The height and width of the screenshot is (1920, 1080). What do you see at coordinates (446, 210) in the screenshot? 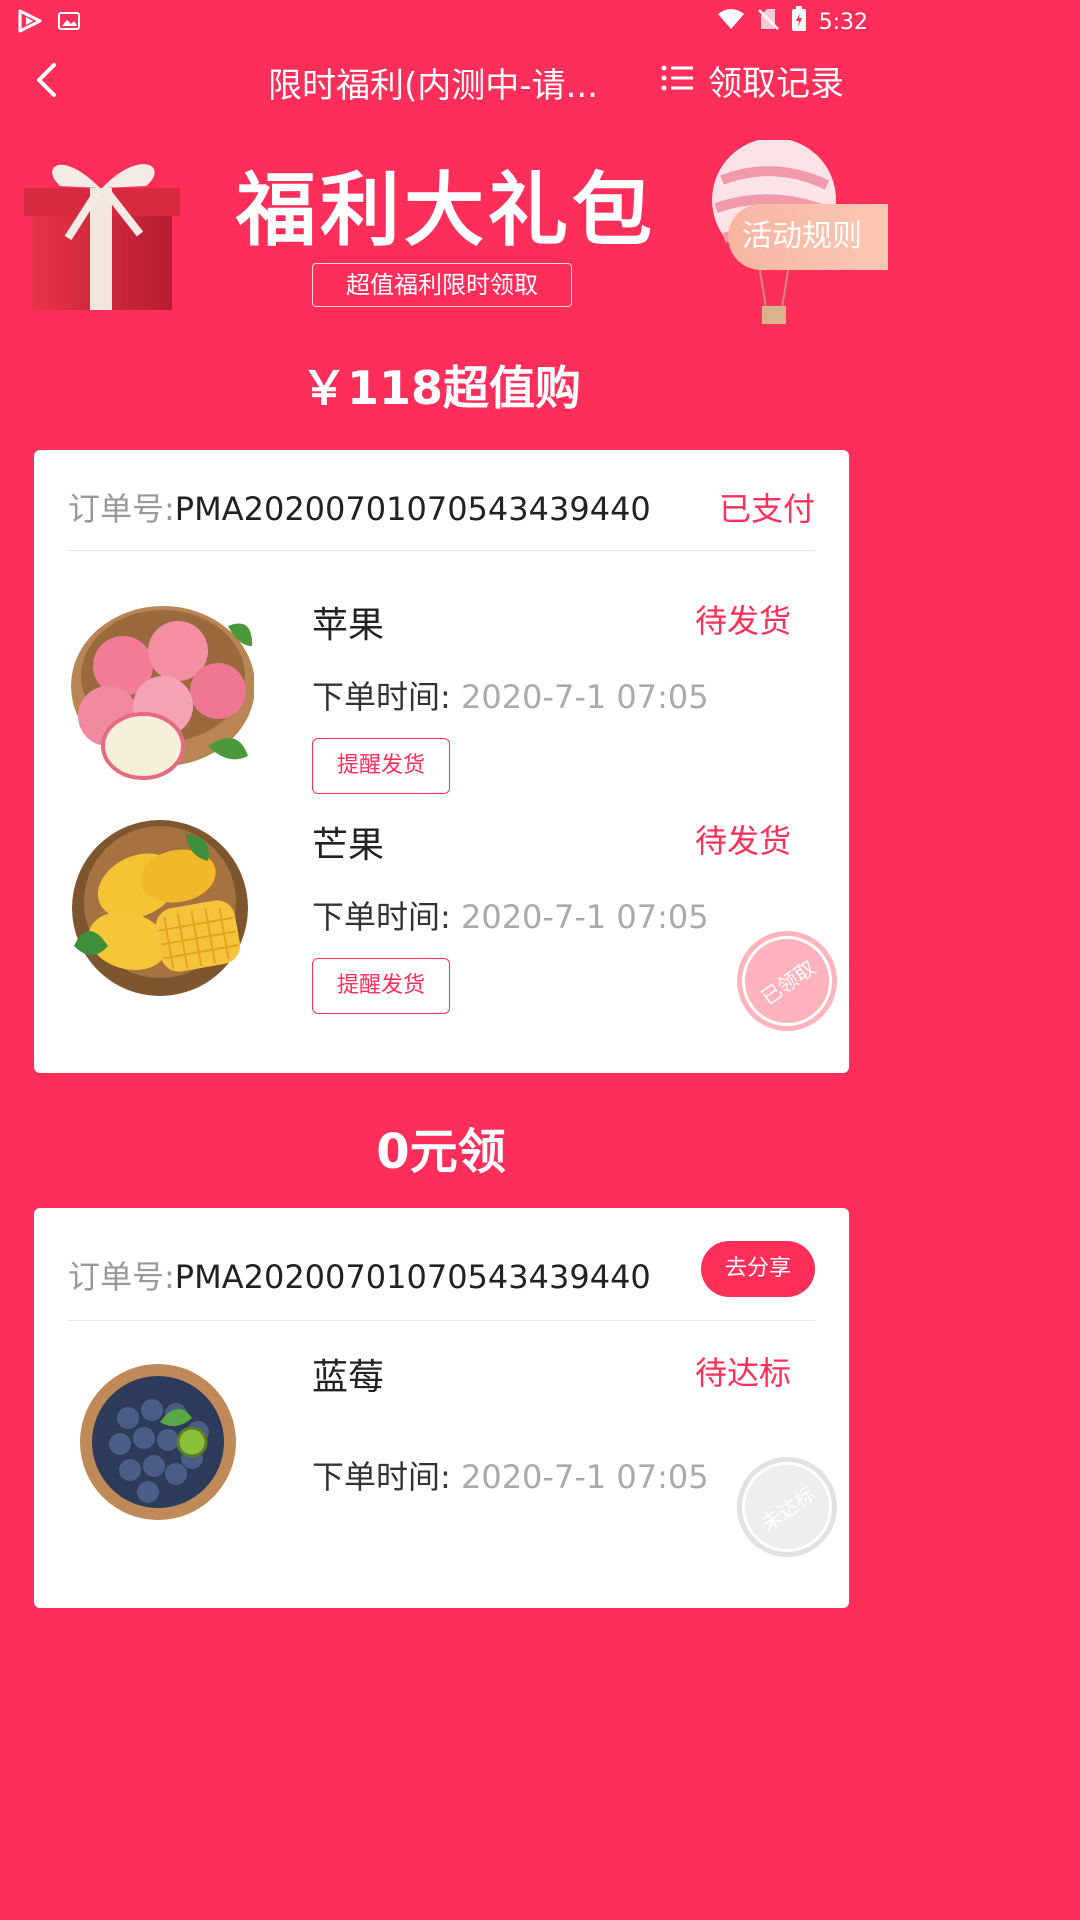
I see `hero-title: 福利大礼包` at bounding box center [446, 210].